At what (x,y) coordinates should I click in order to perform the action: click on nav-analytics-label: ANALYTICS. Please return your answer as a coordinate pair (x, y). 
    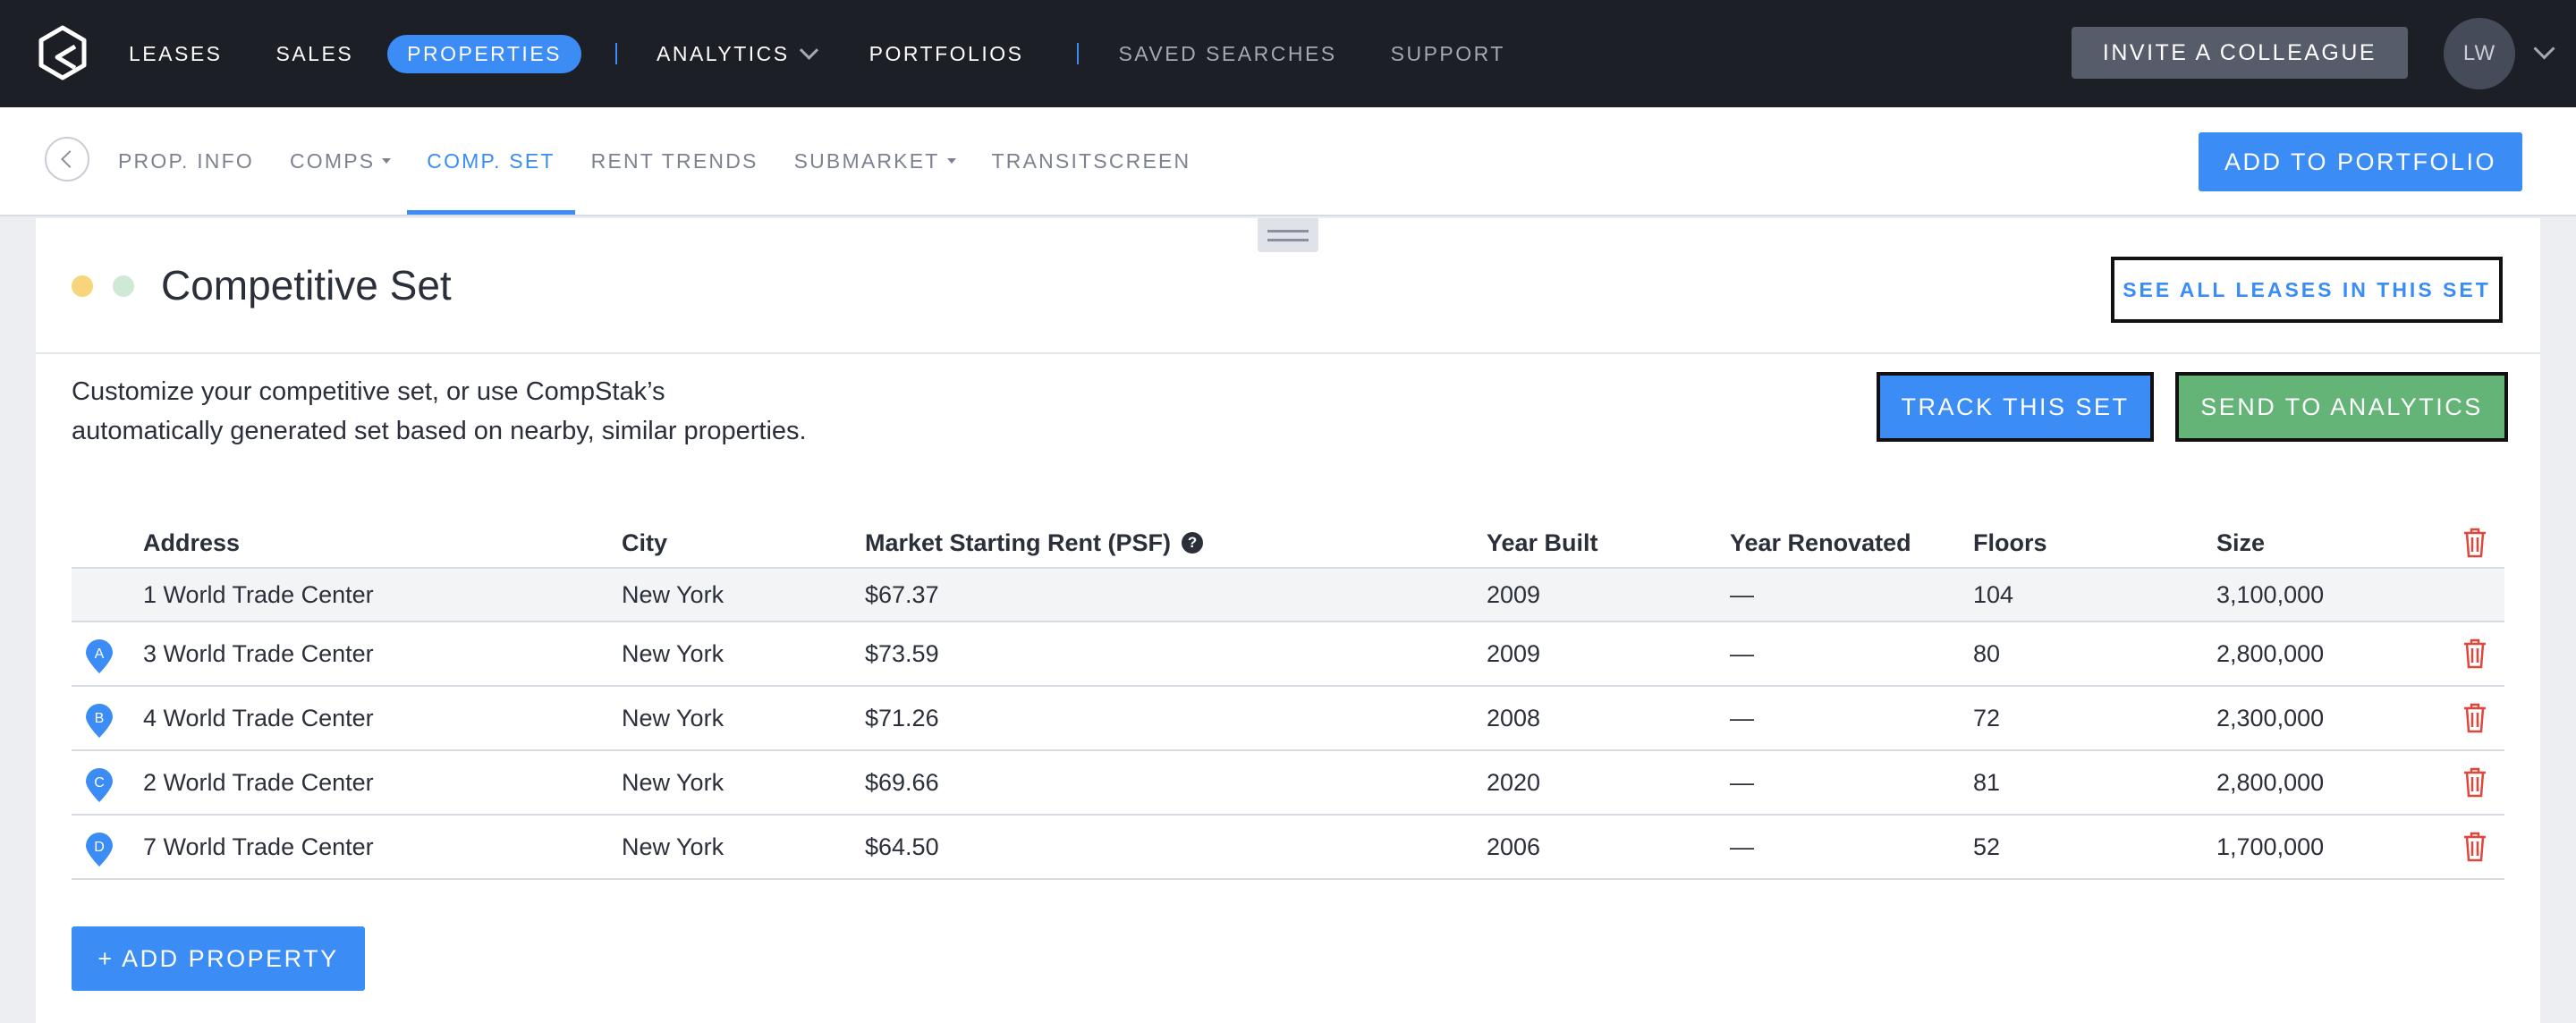
    Looking at the image, I should click on (723, 53).